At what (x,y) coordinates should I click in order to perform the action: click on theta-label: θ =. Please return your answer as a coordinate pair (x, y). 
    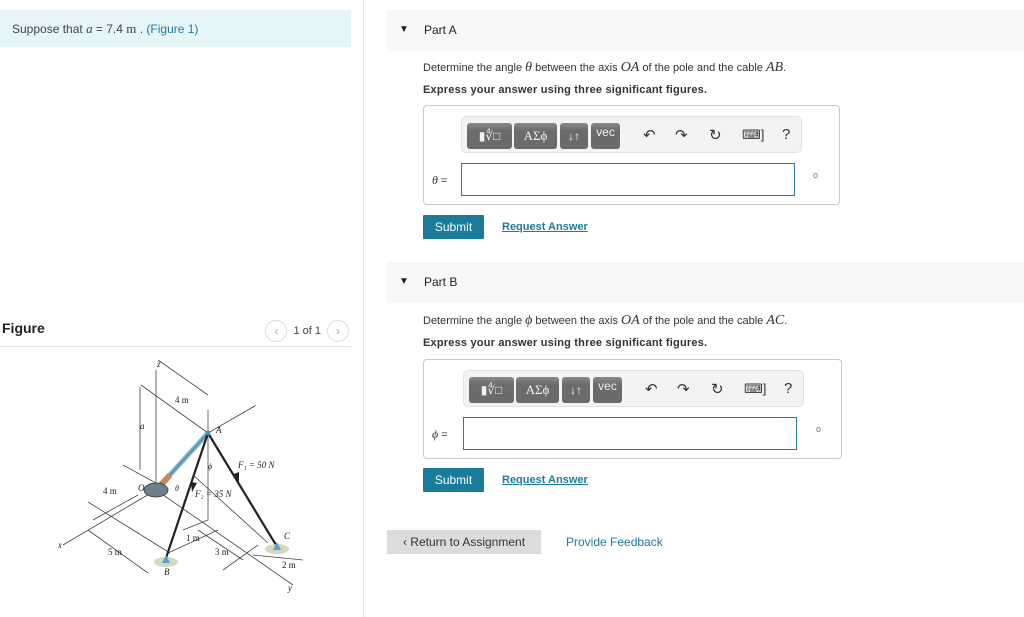
    Looking at the image, I should click on (440, 180).